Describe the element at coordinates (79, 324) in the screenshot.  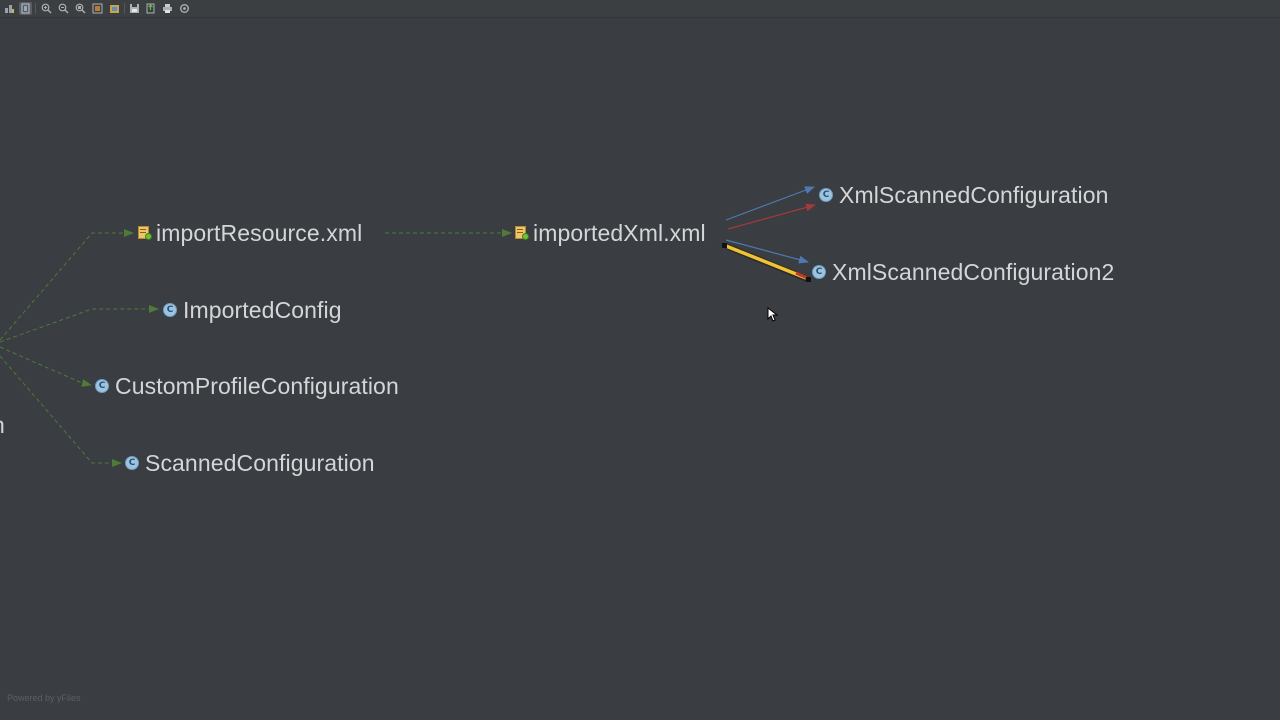
I see `edge-root-to-importedconfig` at that location.